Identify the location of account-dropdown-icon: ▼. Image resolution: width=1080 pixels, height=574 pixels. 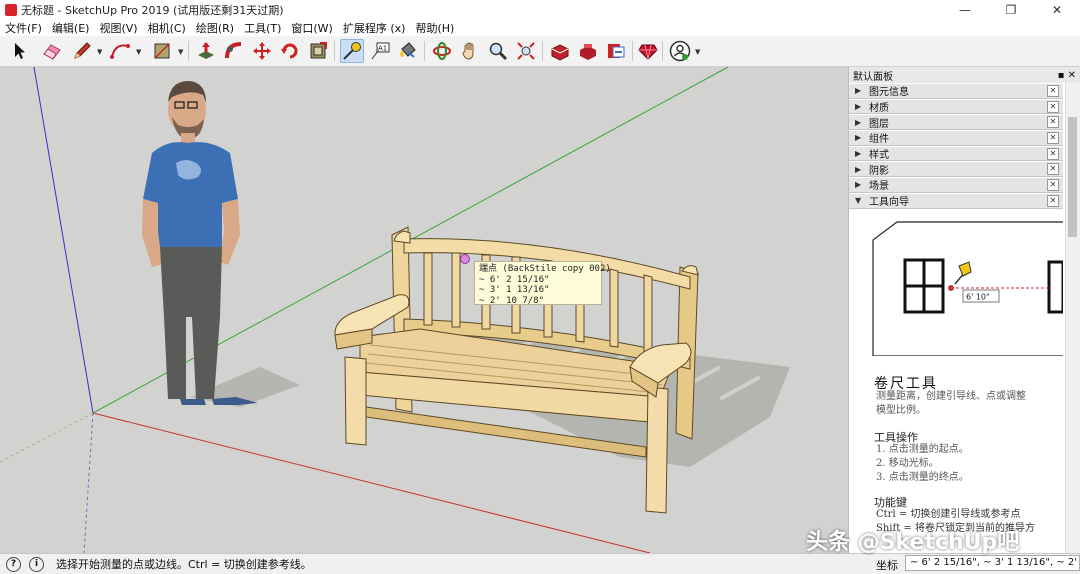
(697, 52).